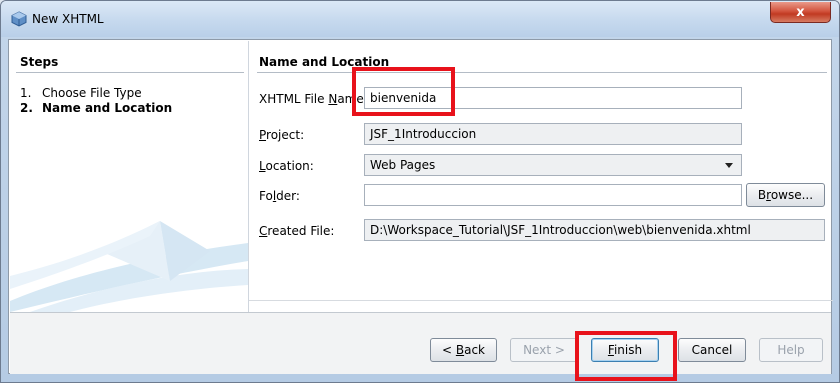 The image size is (840, 383). I want to click on button-text: <, so click(448, 350).